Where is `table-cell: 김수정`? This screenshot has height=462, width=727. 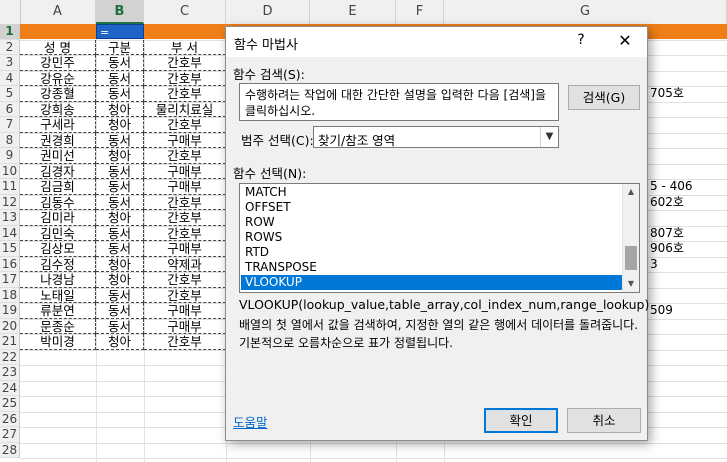 table-cell: 김수정 is located at coordinates (58, 264).